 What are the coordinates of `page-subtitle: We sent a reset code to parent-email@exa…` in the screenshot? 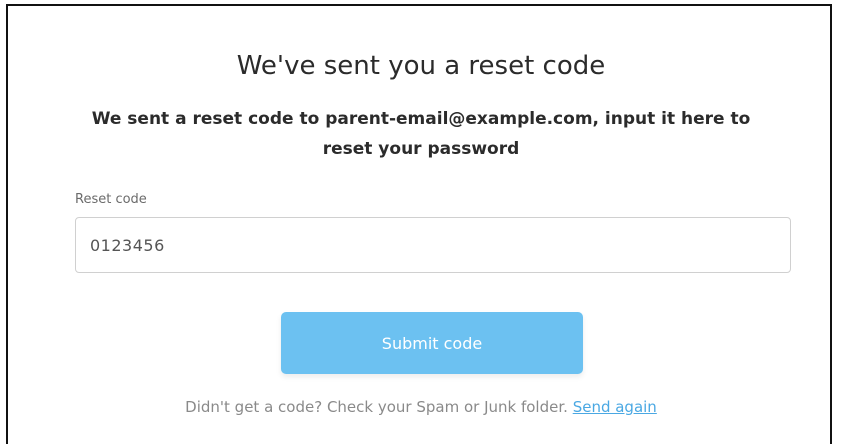 It's located at (421, 134).